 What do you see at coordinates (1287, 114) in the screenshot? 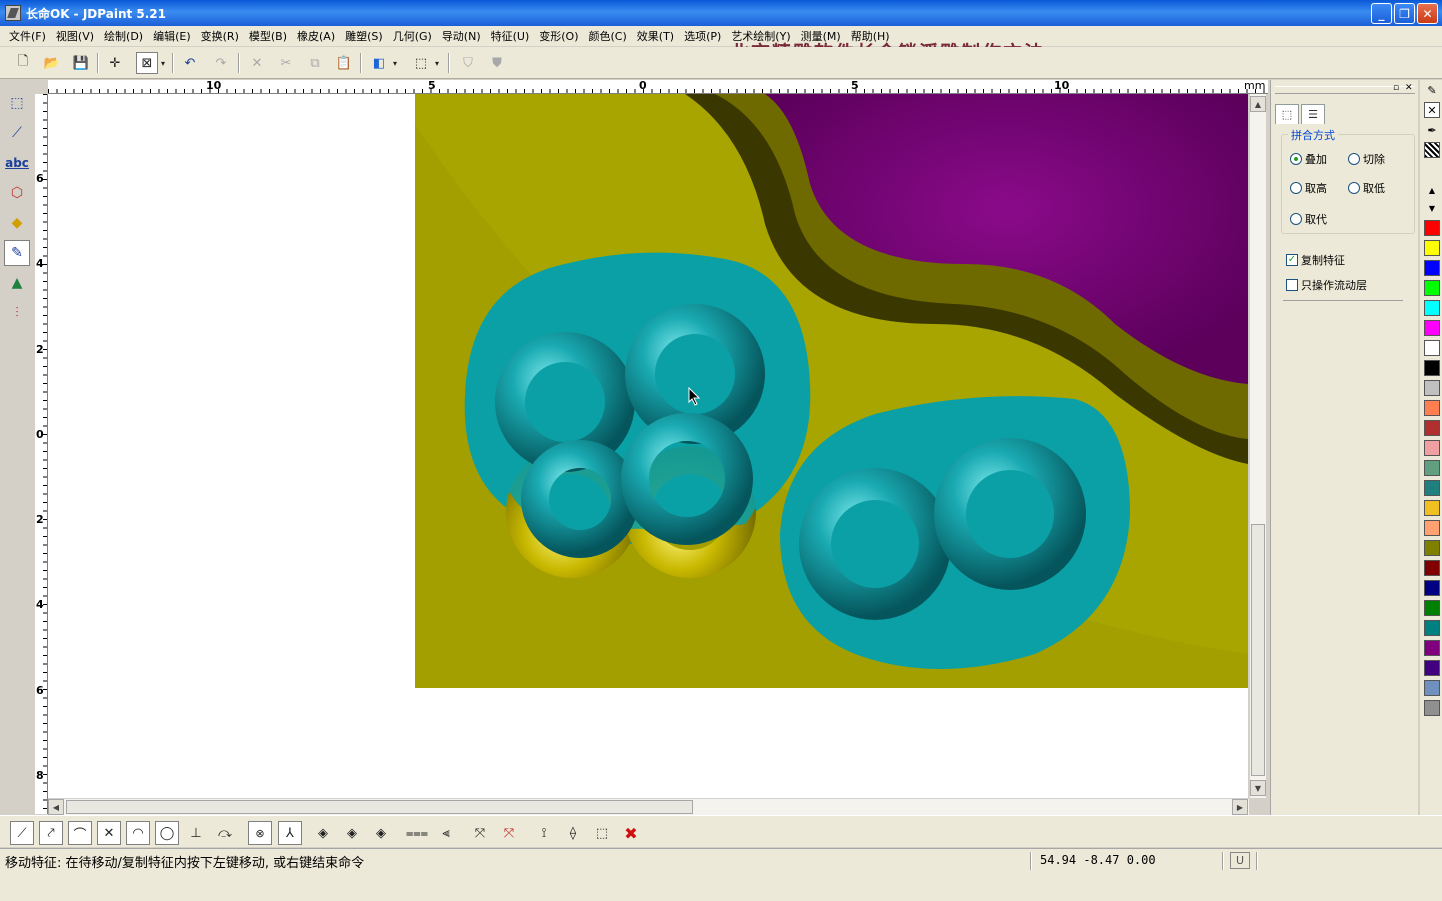
I see `tab-feature-props: ⬚` at bounding box center [1287, 114].